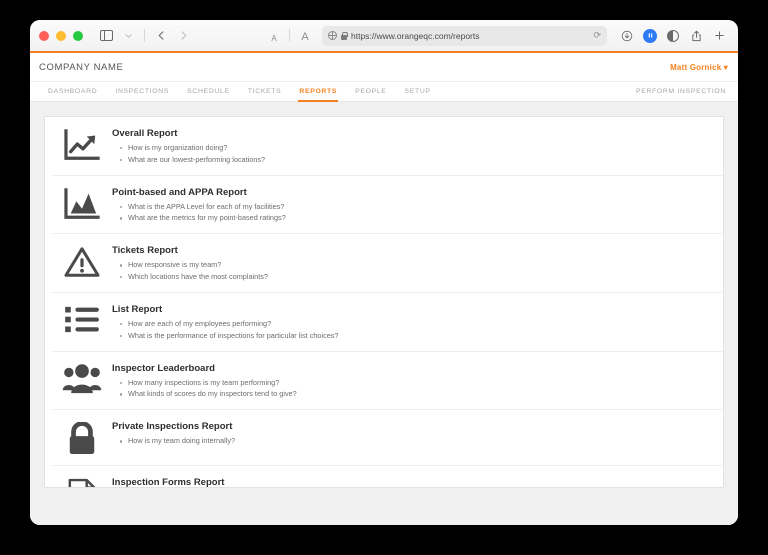  I want to click on forward-arrow-icon, so click(183, 35).